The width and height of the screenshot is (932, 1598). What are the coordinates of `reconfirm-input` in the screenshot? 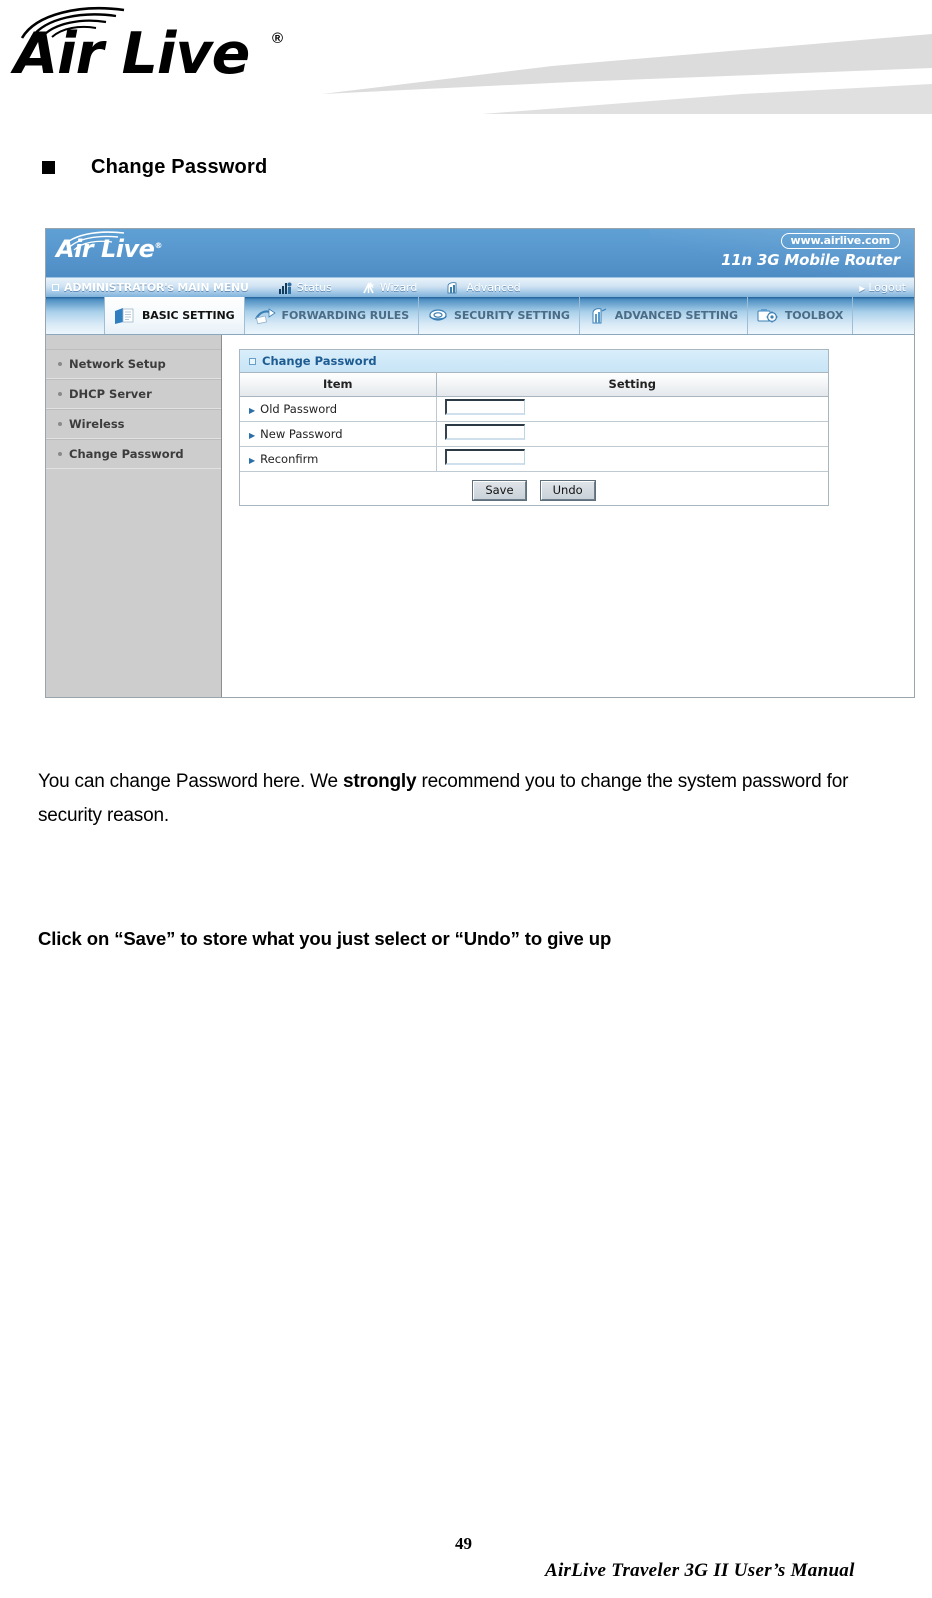 It's located at (484, 457).